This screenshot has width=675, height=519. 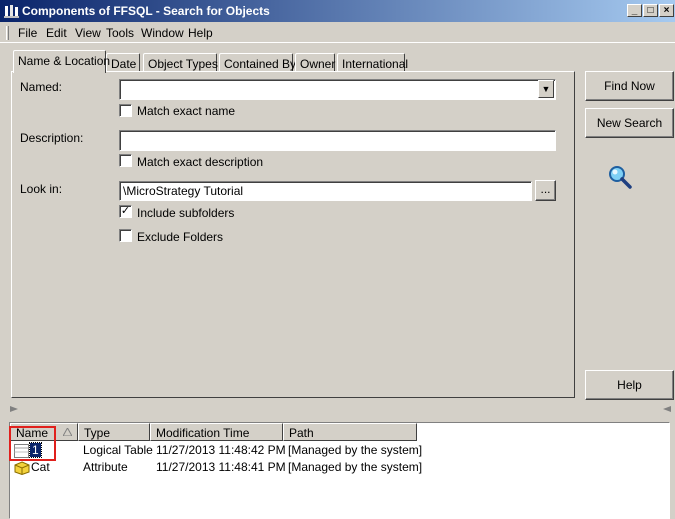 What do you see at coordinates (120, 33) in the screenshot?
I see `menu-tools: Tools` at bounding box center [120, 33].